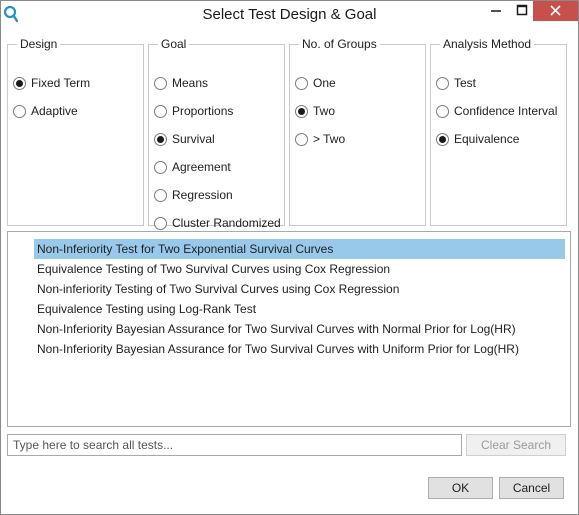 Image resolution: width=579 pixels, height=515 pixels. I want to click on analysis-method-legend: Analysis Method, so click(487, 44).